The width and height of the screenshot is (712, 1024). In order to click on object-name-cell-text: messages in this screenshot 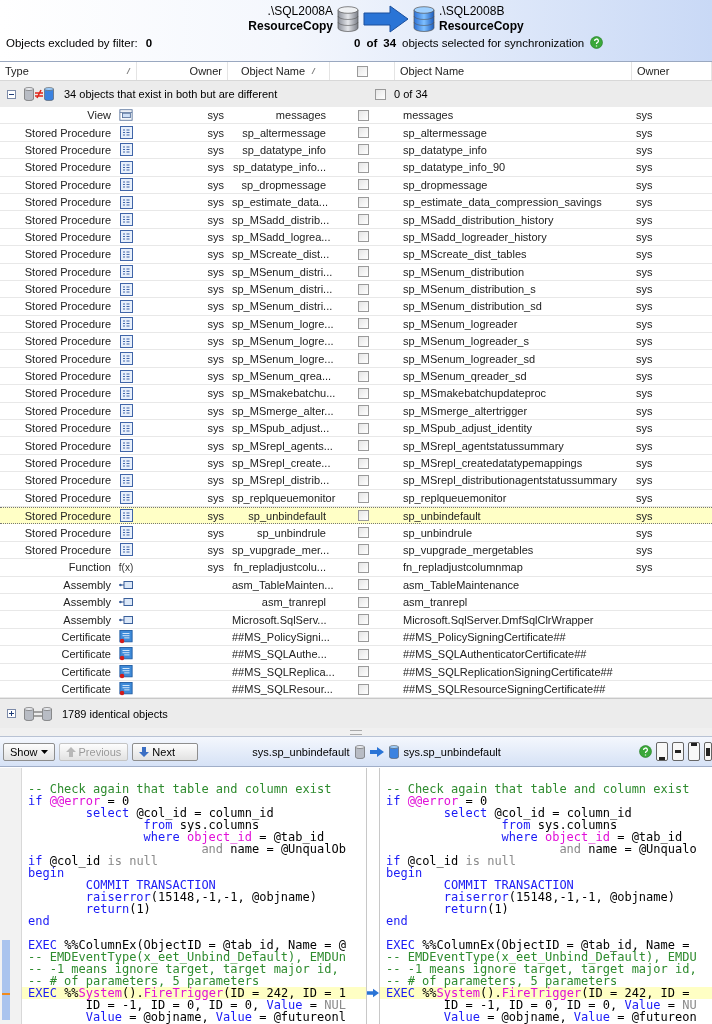, I will do `click(428, 115)`.